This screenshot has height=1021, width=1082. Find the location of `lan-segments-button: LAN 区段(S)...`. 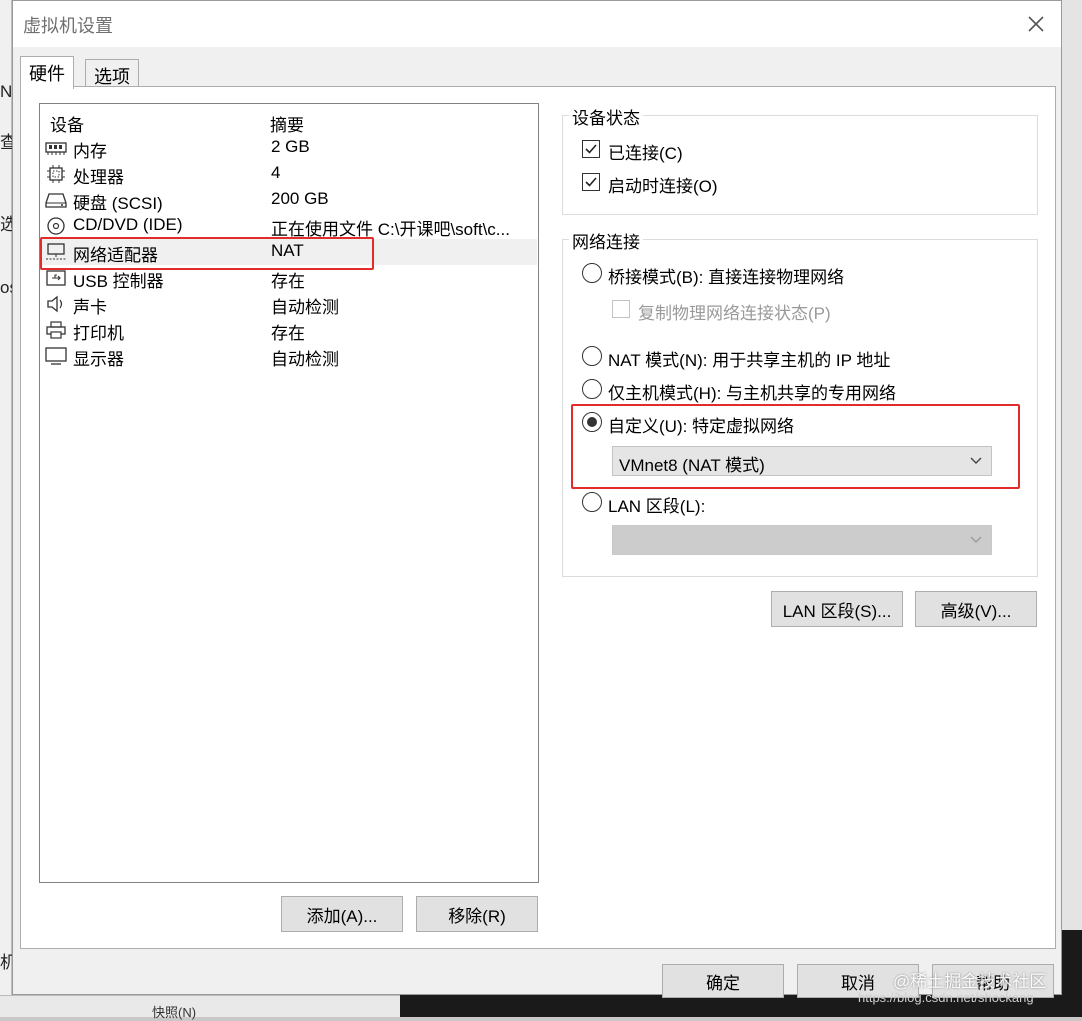

lan-segments-button: LAN 区段(S)... is located at coordinates (837, 609).